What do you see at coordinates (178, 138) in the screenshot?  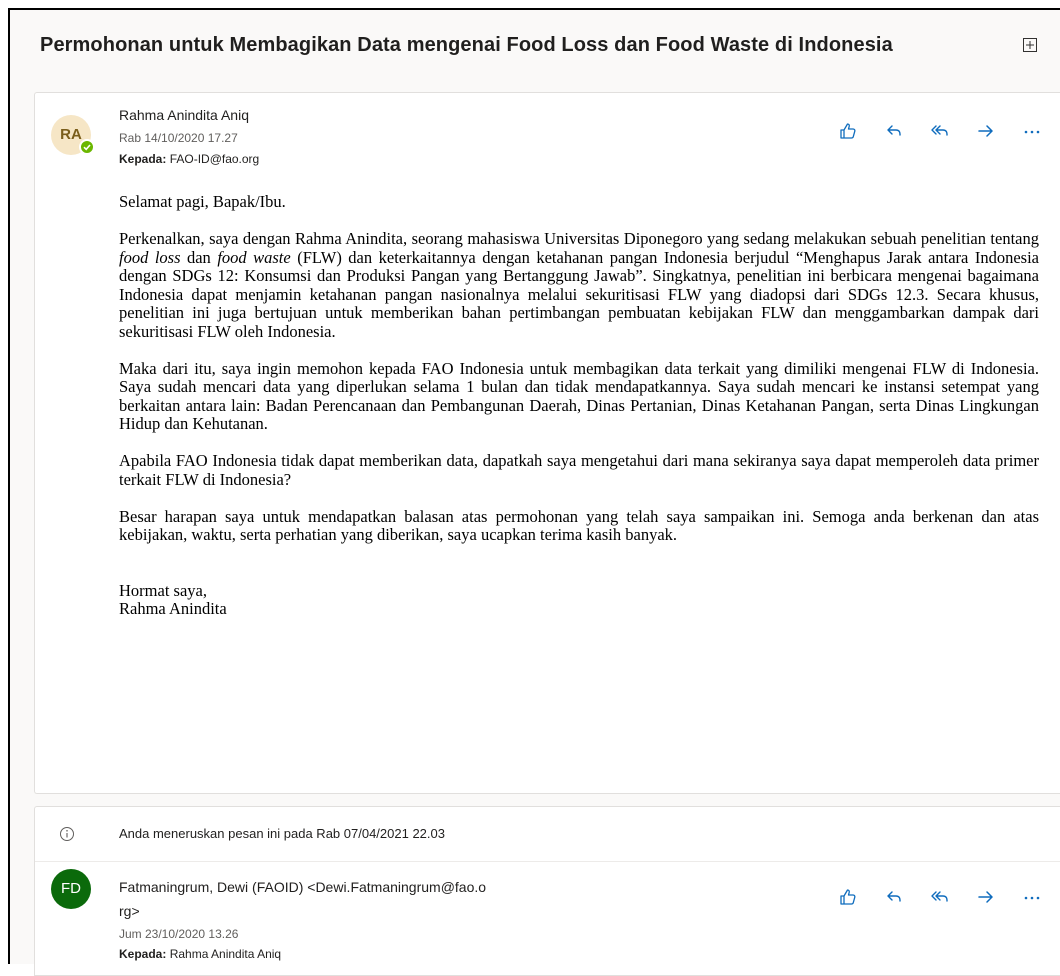 I see `sent-date: Rab 14/10/2020 17.27` at bounding box center [178, 138].